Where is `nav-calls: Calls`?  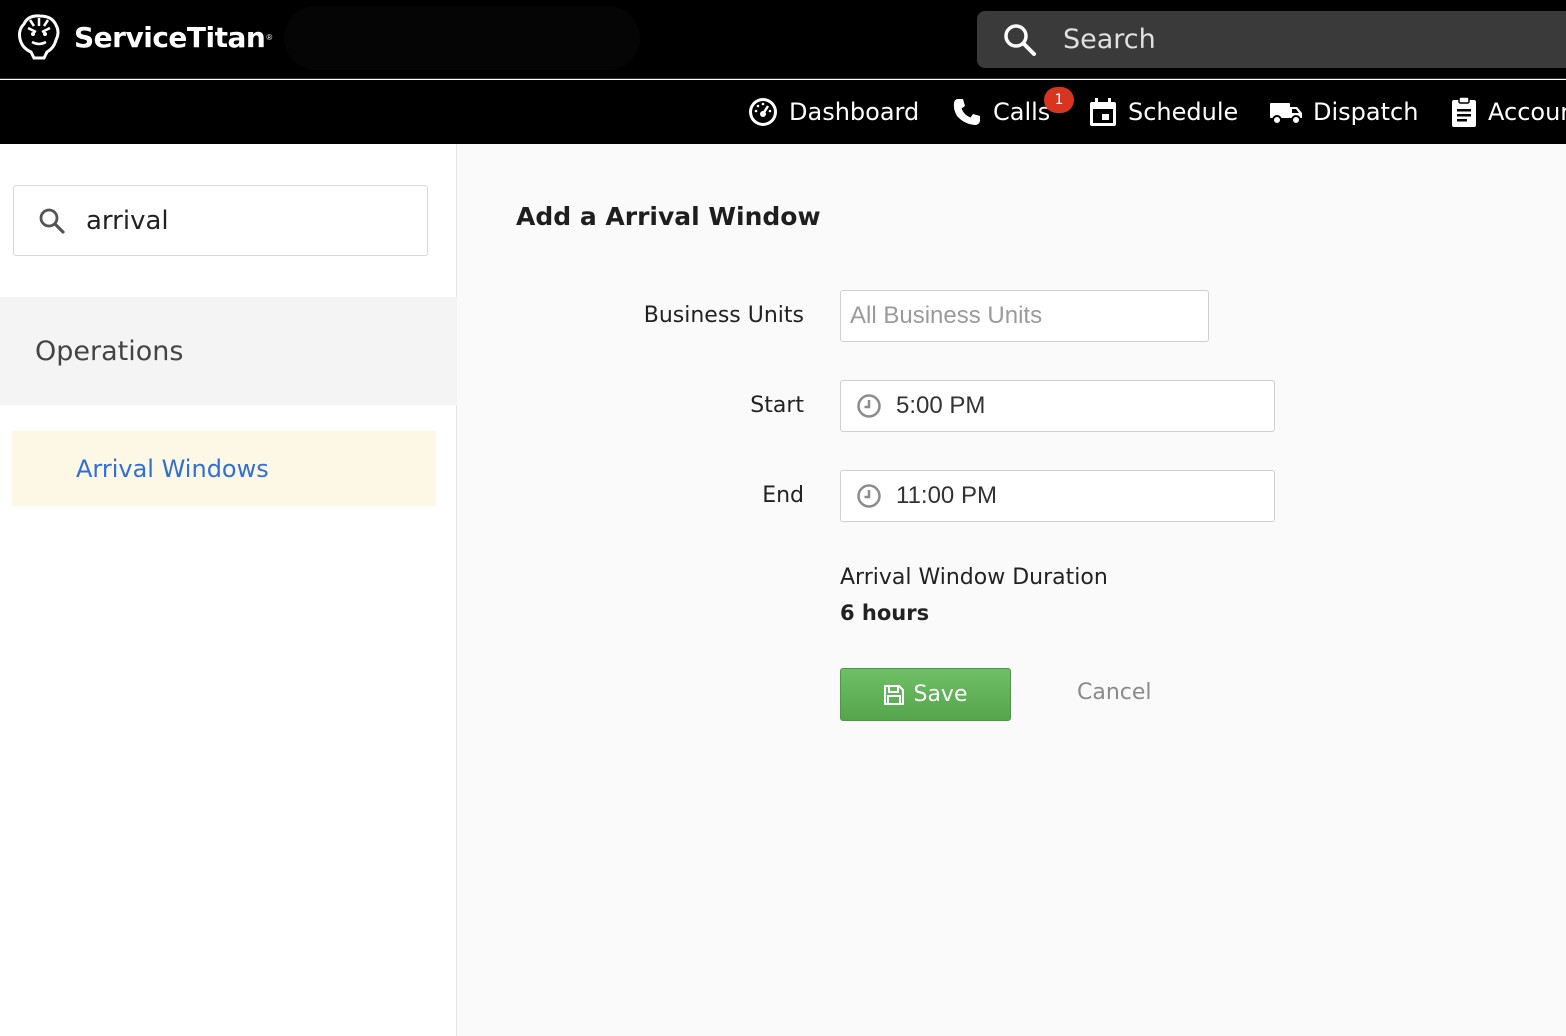
nav-calls: Calls is located at coordinates (1000, 112).